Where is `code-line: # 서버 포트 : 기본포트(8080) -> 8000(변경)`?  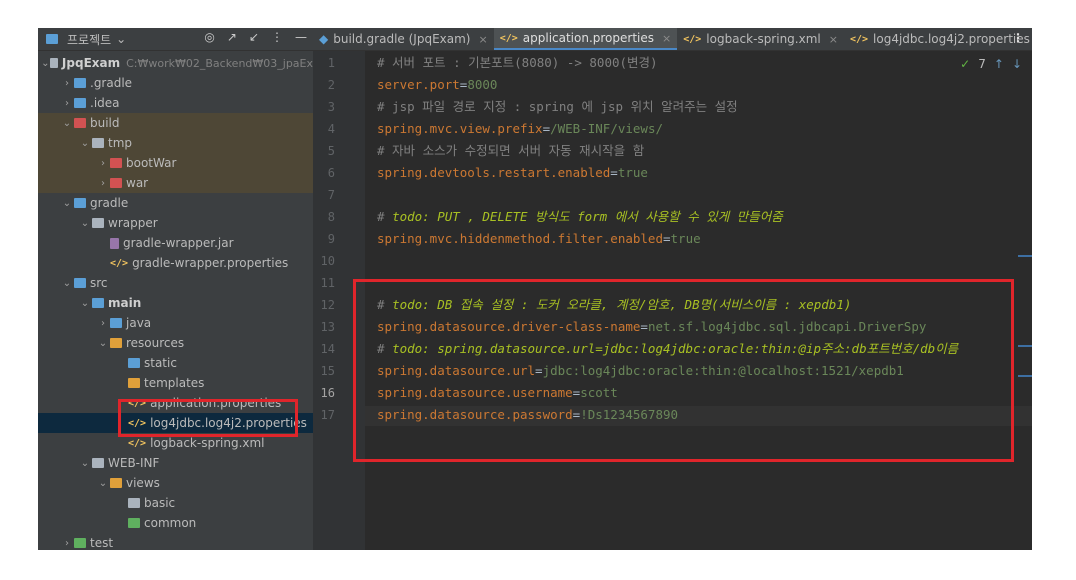
code-line: # 서버 포트 : 기본포트(8080) -> 8000(변경) is located at coordinates (517, 63).